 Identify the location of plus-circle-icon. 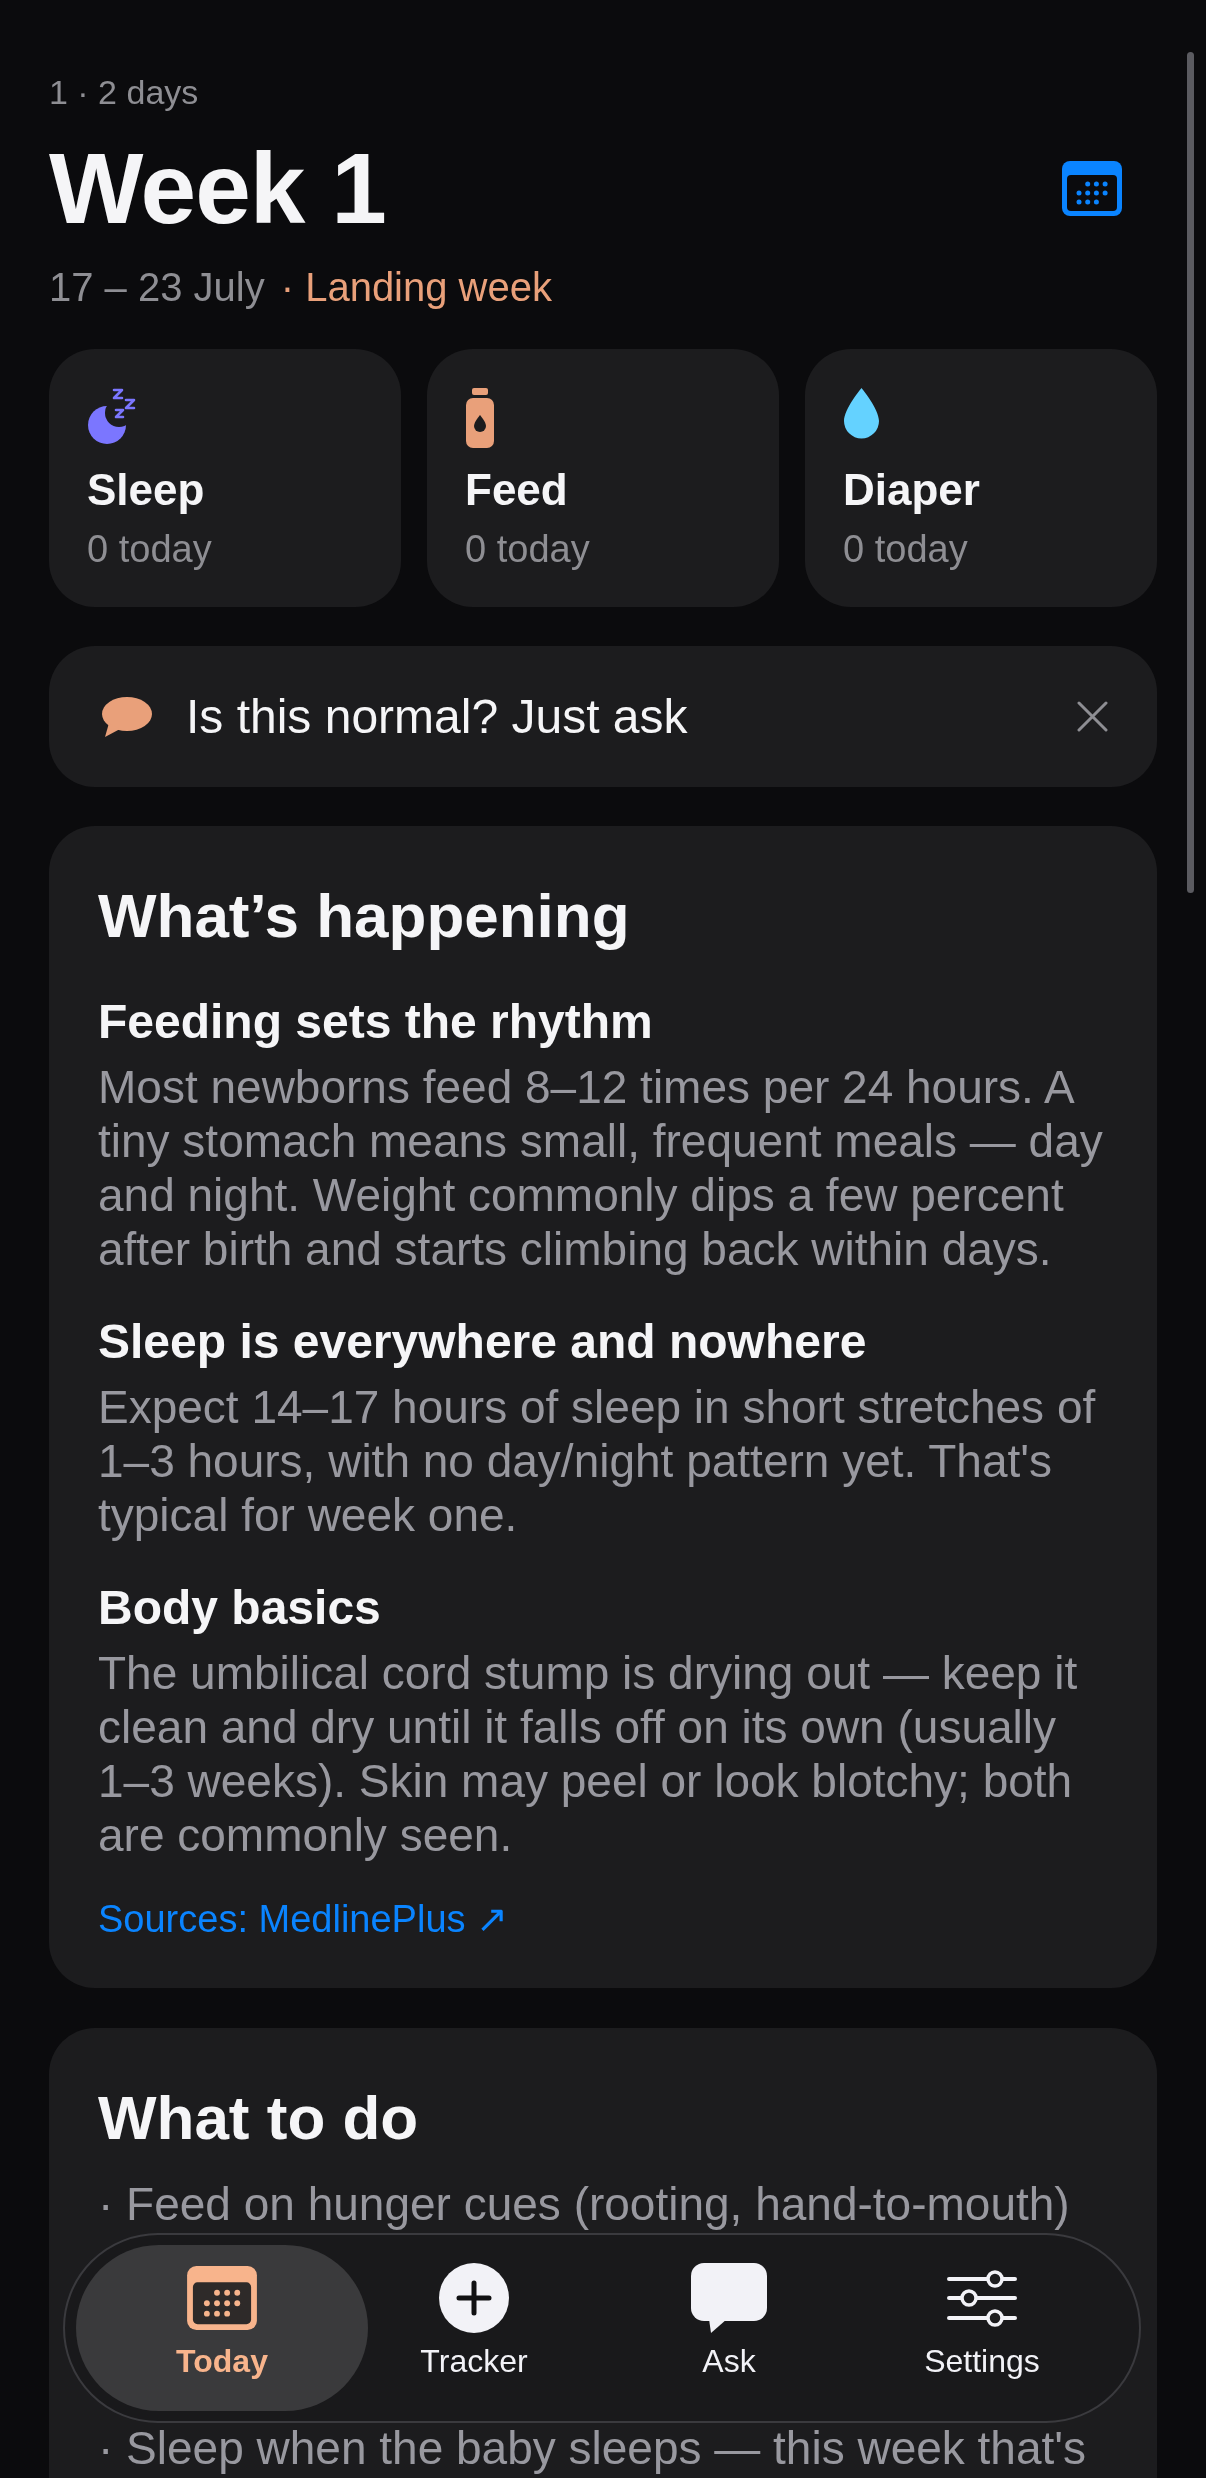
(474, 2298).